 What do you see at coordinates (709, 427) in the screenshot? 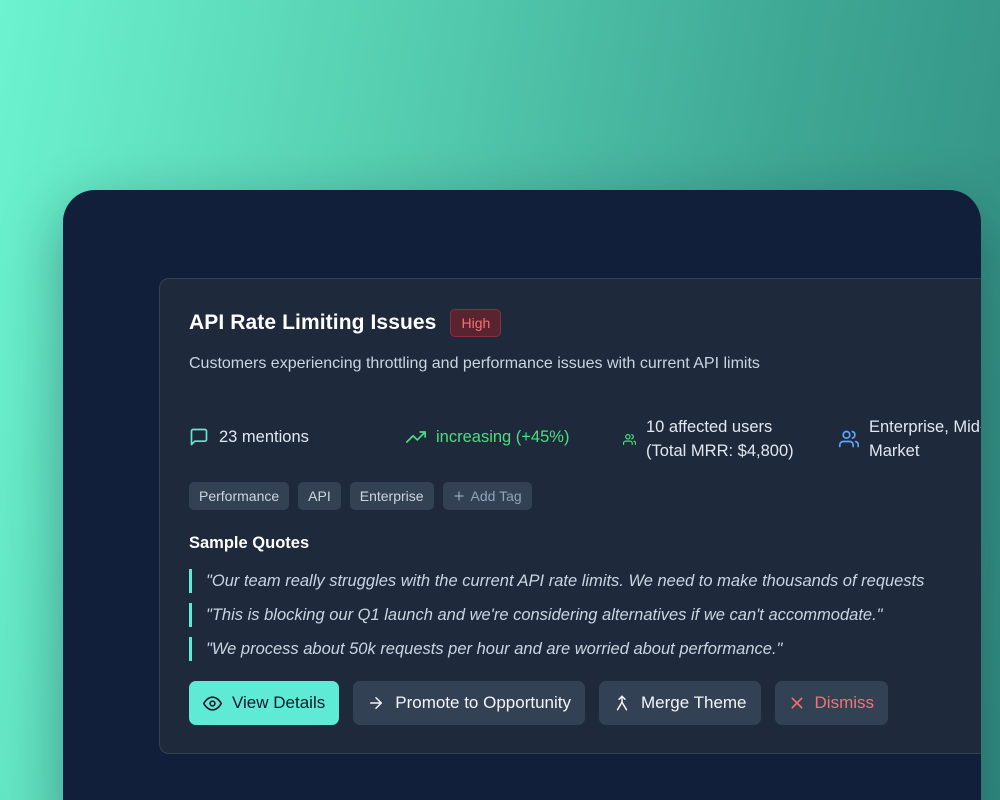
I see `affected-users-count: 10 affected users` at bounding box center [709, 427].